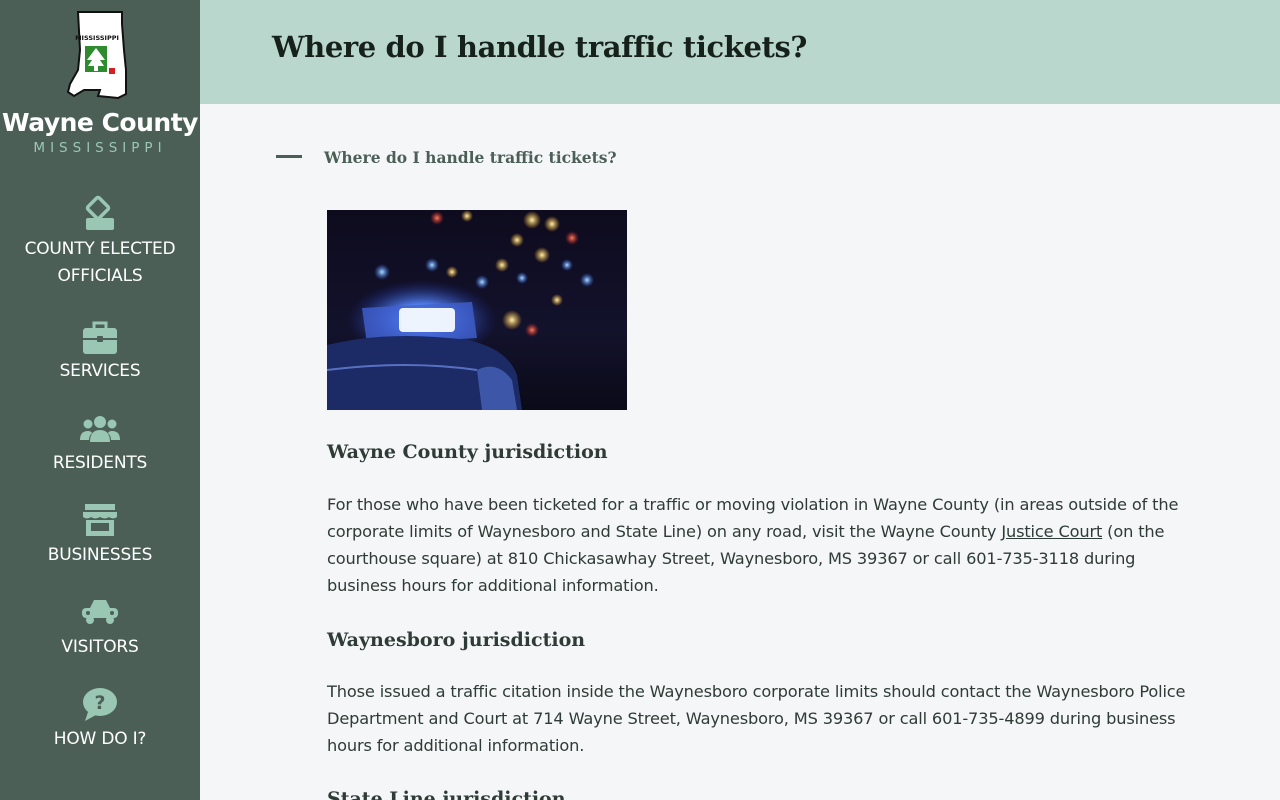  Describe the element at coordinates (100, 739) in the screenshot. I see `nav-label: HOW DO I?` at that location.